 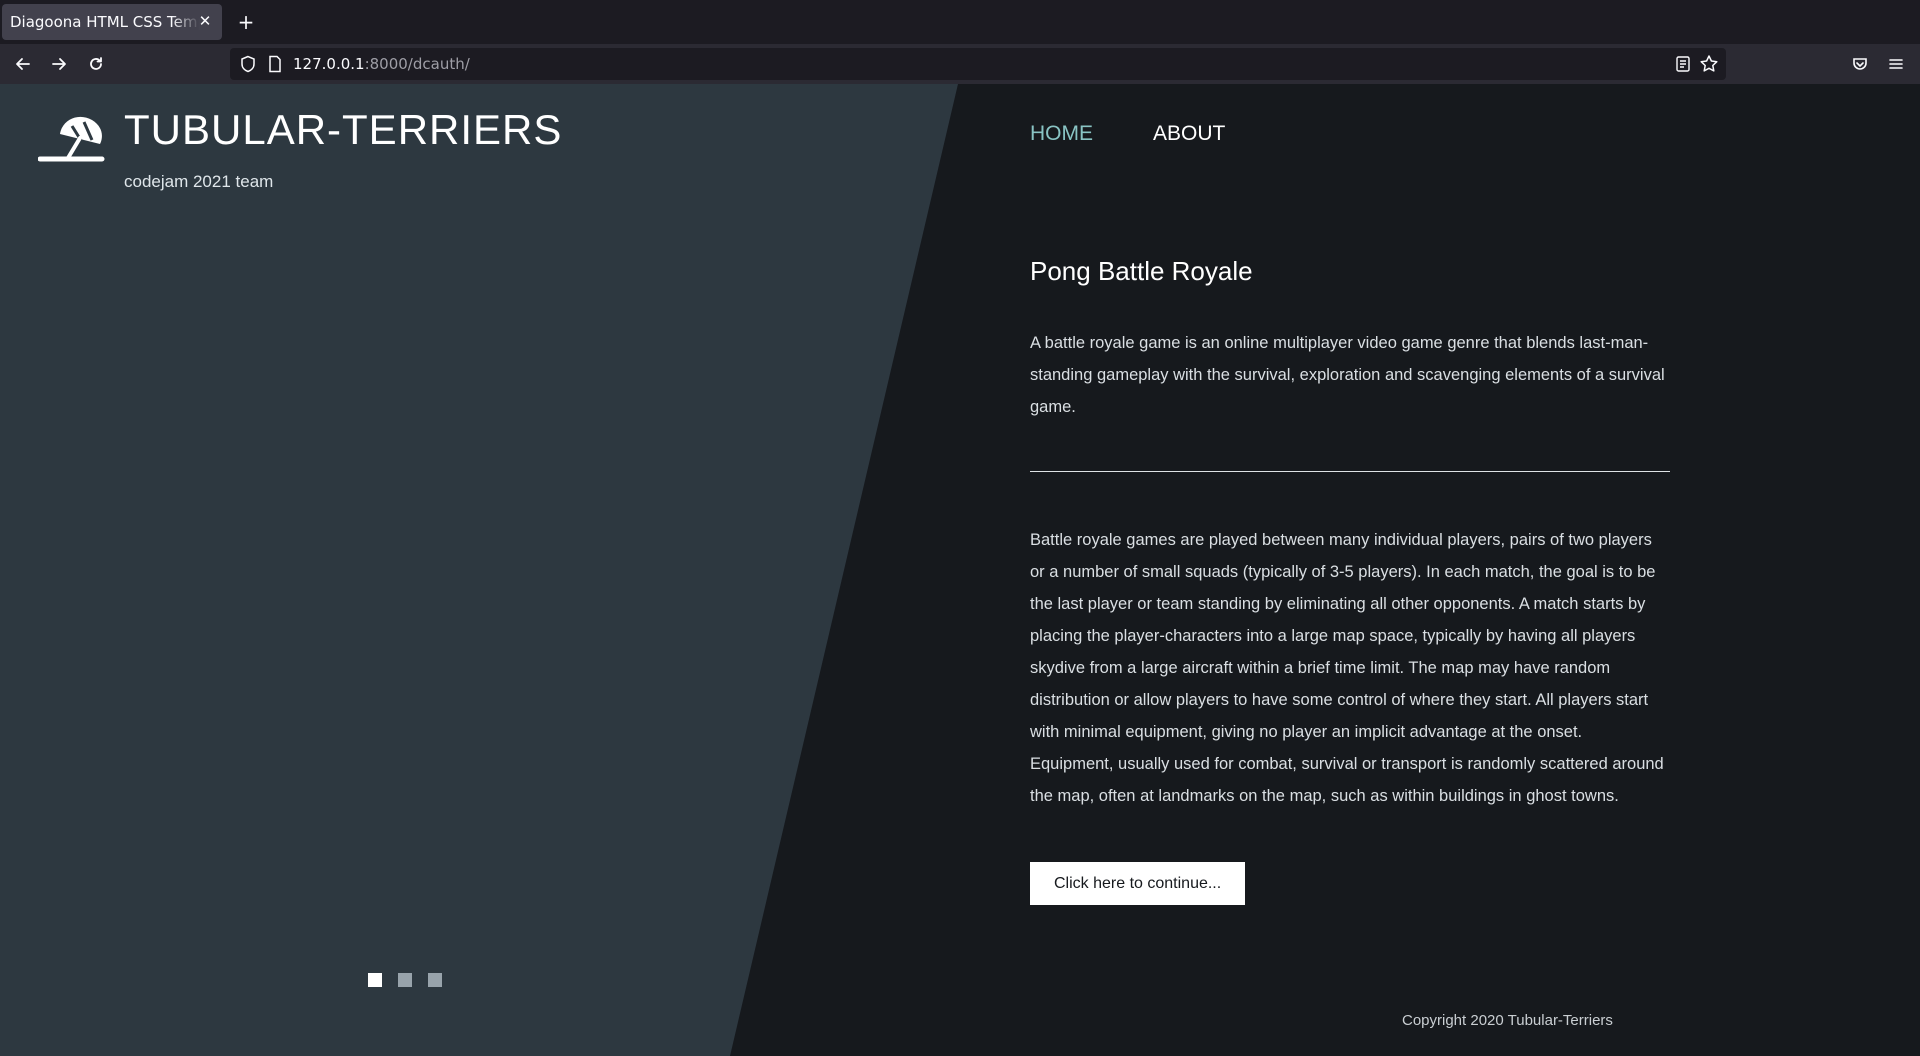 I want to click on back-arrow-icon, so click(x=23, y=64).